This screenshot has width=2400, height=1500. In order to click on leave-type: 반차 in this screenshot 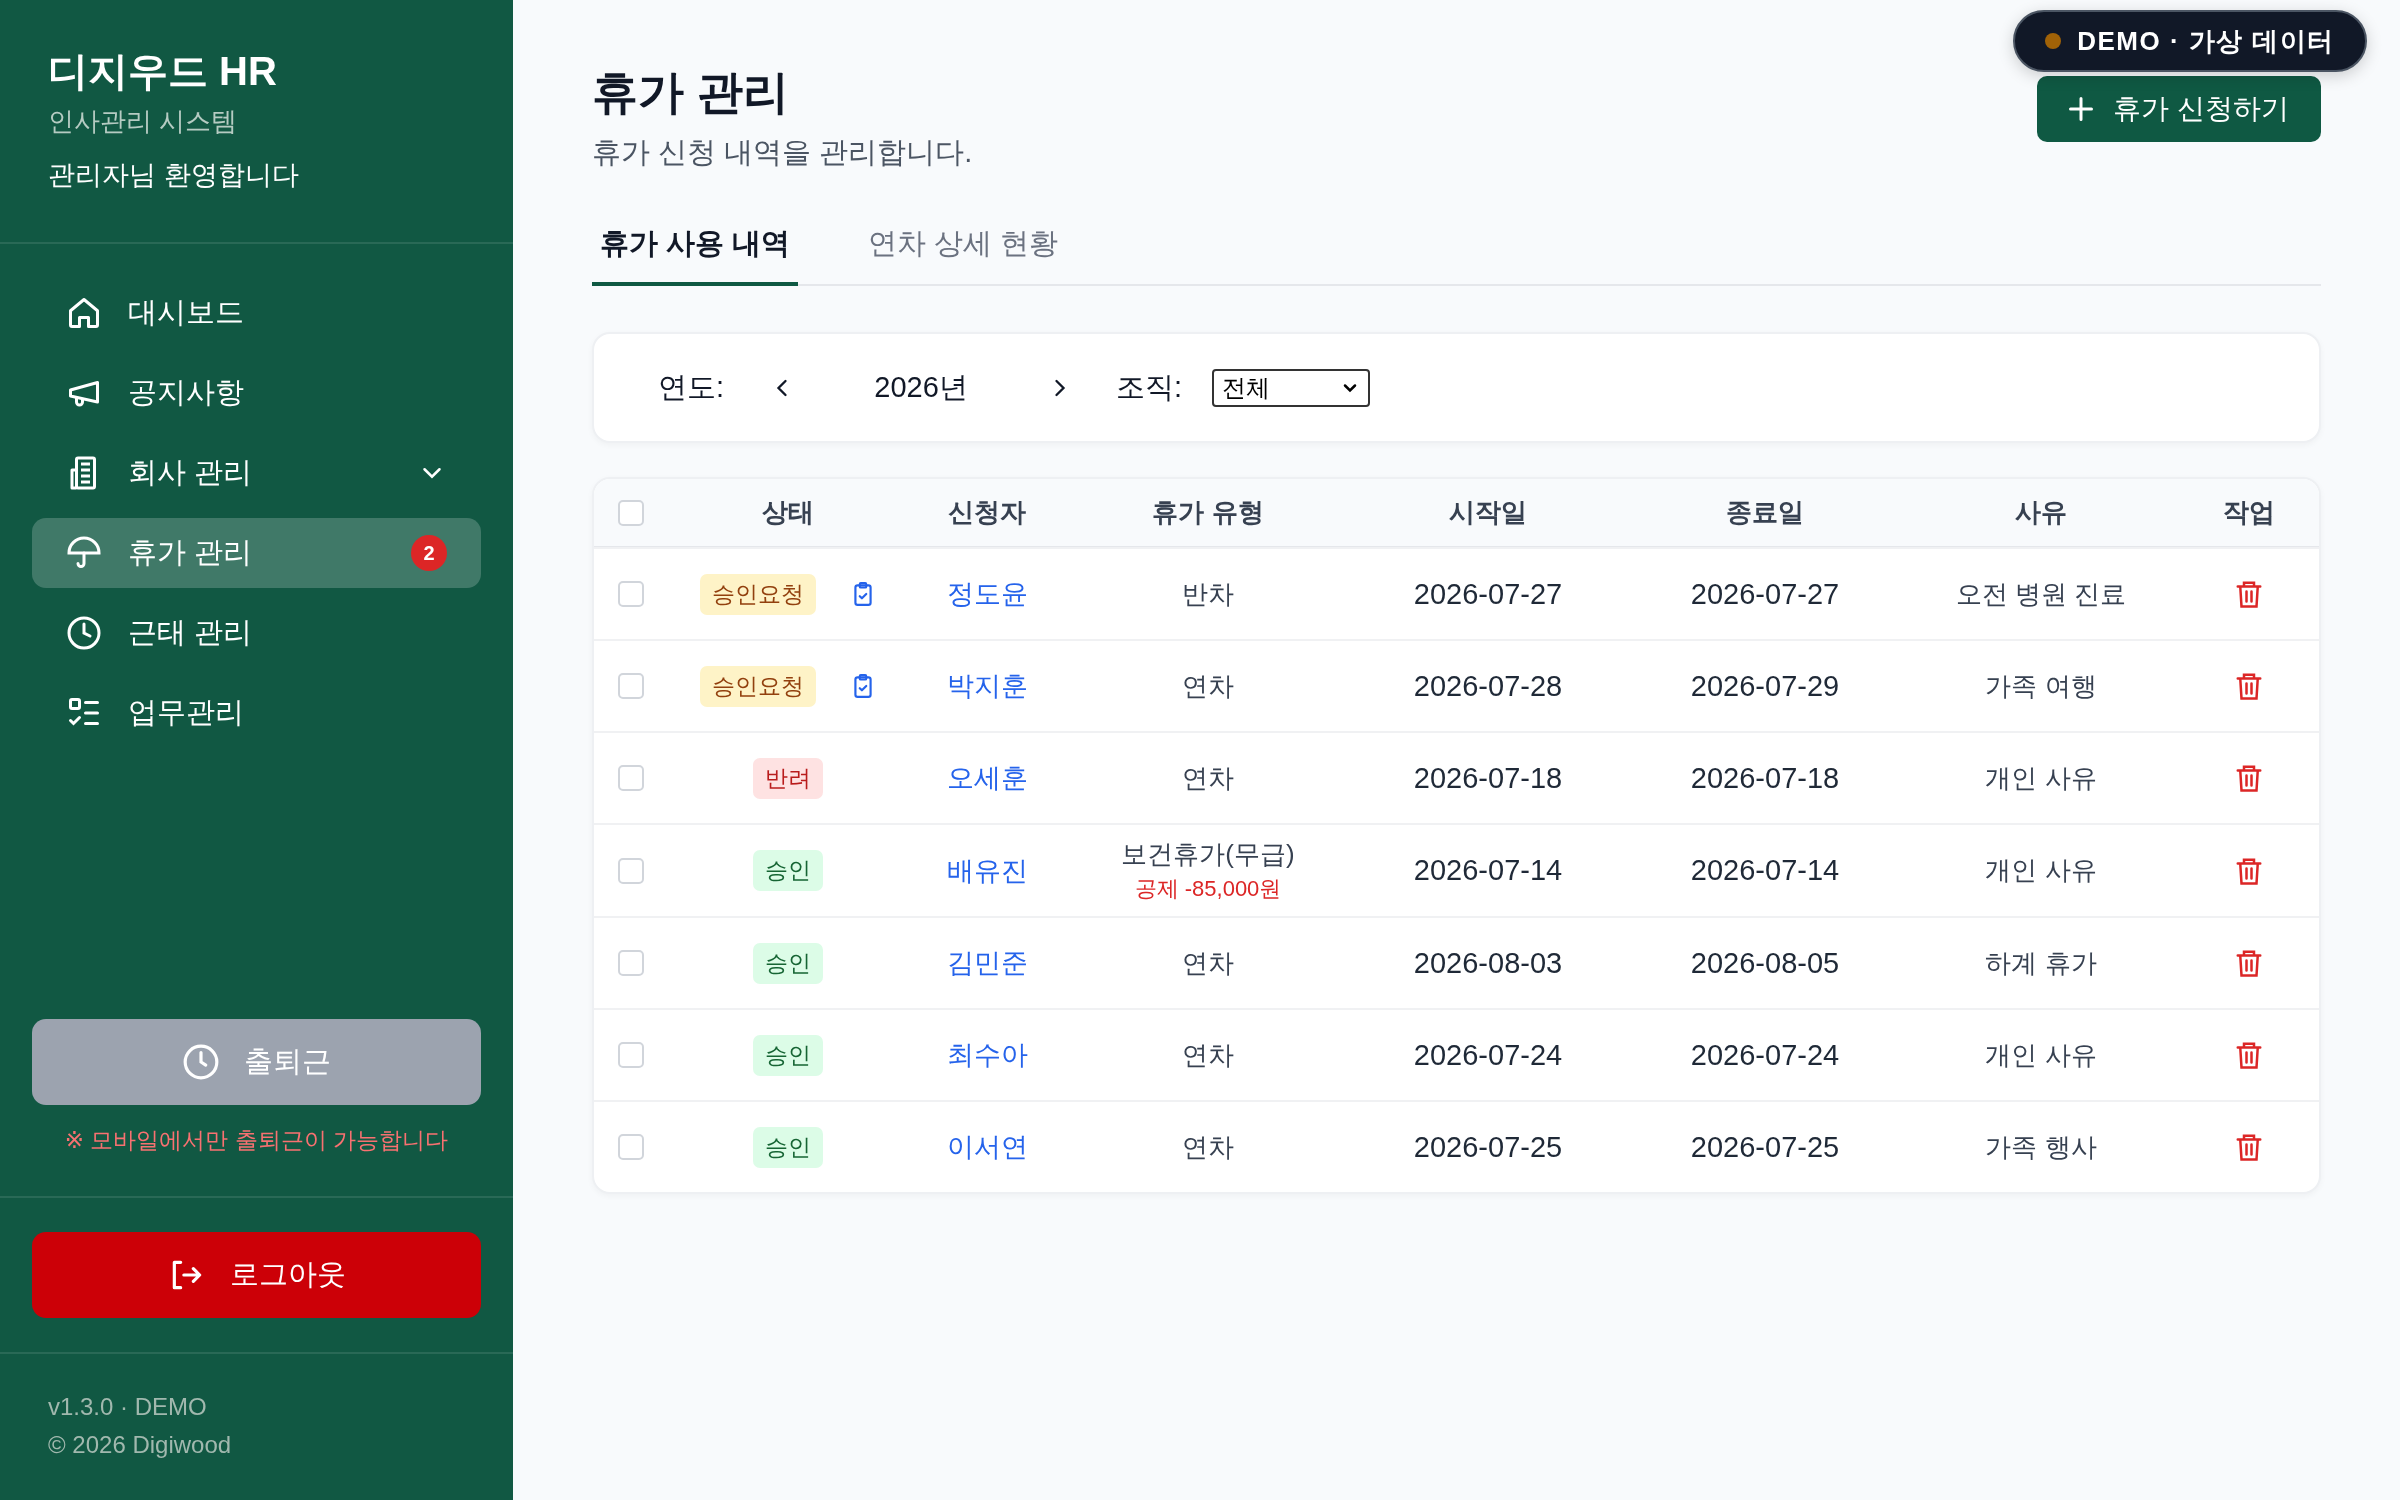, I will do `click(1208, 594)`.